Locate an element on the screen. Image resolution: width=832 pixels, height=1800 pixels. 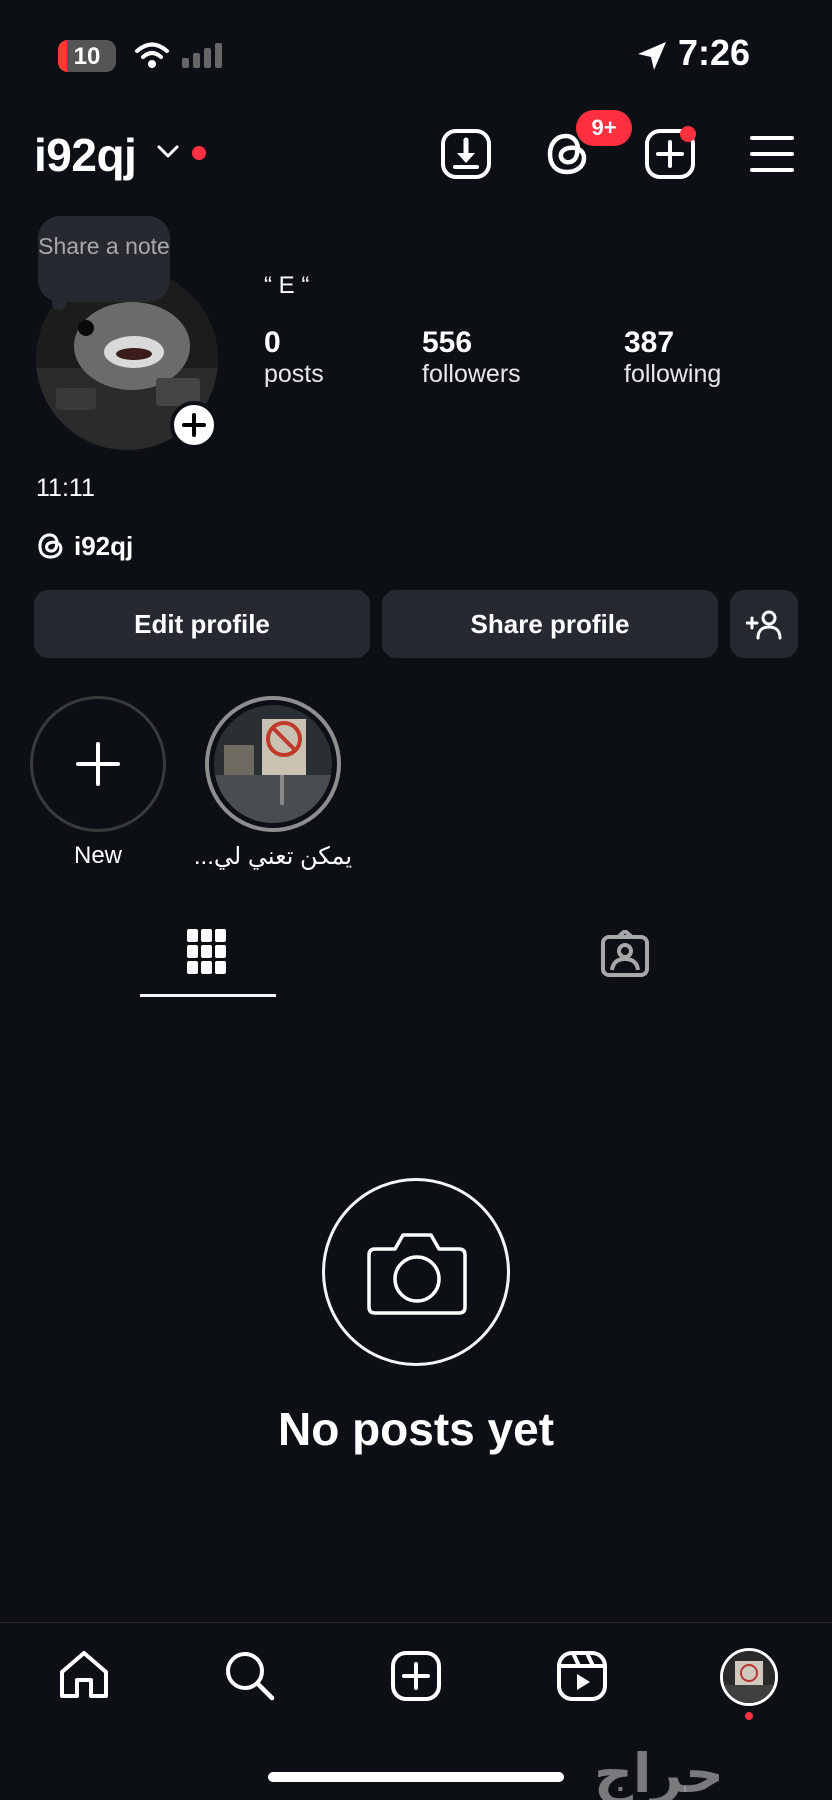
discover-people-button is located at coordinates (764, 624).